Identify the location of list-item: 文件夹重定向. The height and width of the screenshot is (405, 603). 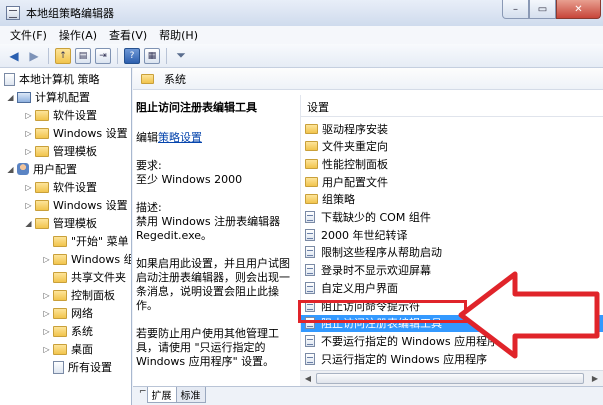
(452, 146).